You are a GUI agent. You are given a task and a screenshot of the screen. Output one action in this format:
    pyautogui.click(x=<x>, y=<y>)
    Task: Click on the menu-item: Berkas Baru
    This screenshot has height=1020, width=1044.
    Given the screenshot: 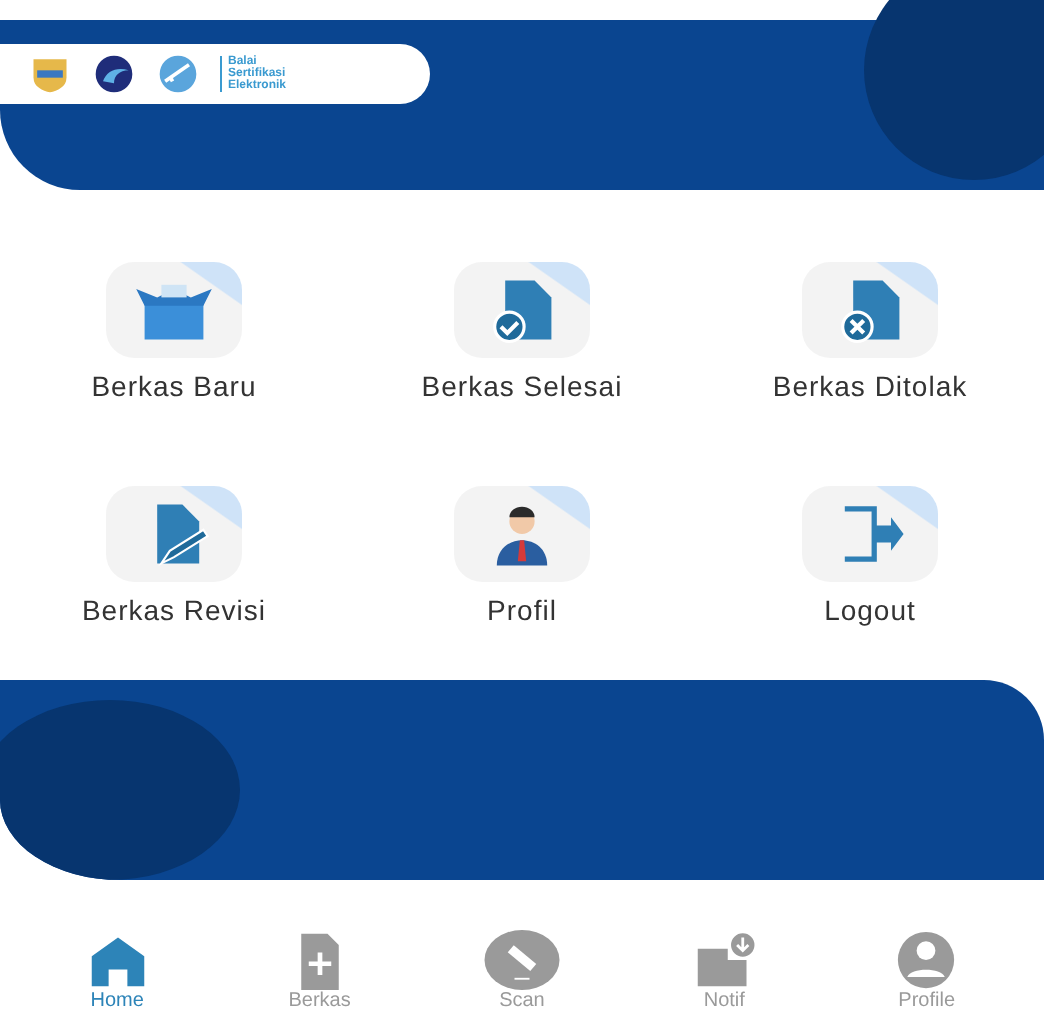 What is the action you would take?
    pyautogui.click(x=174, y=359)
    